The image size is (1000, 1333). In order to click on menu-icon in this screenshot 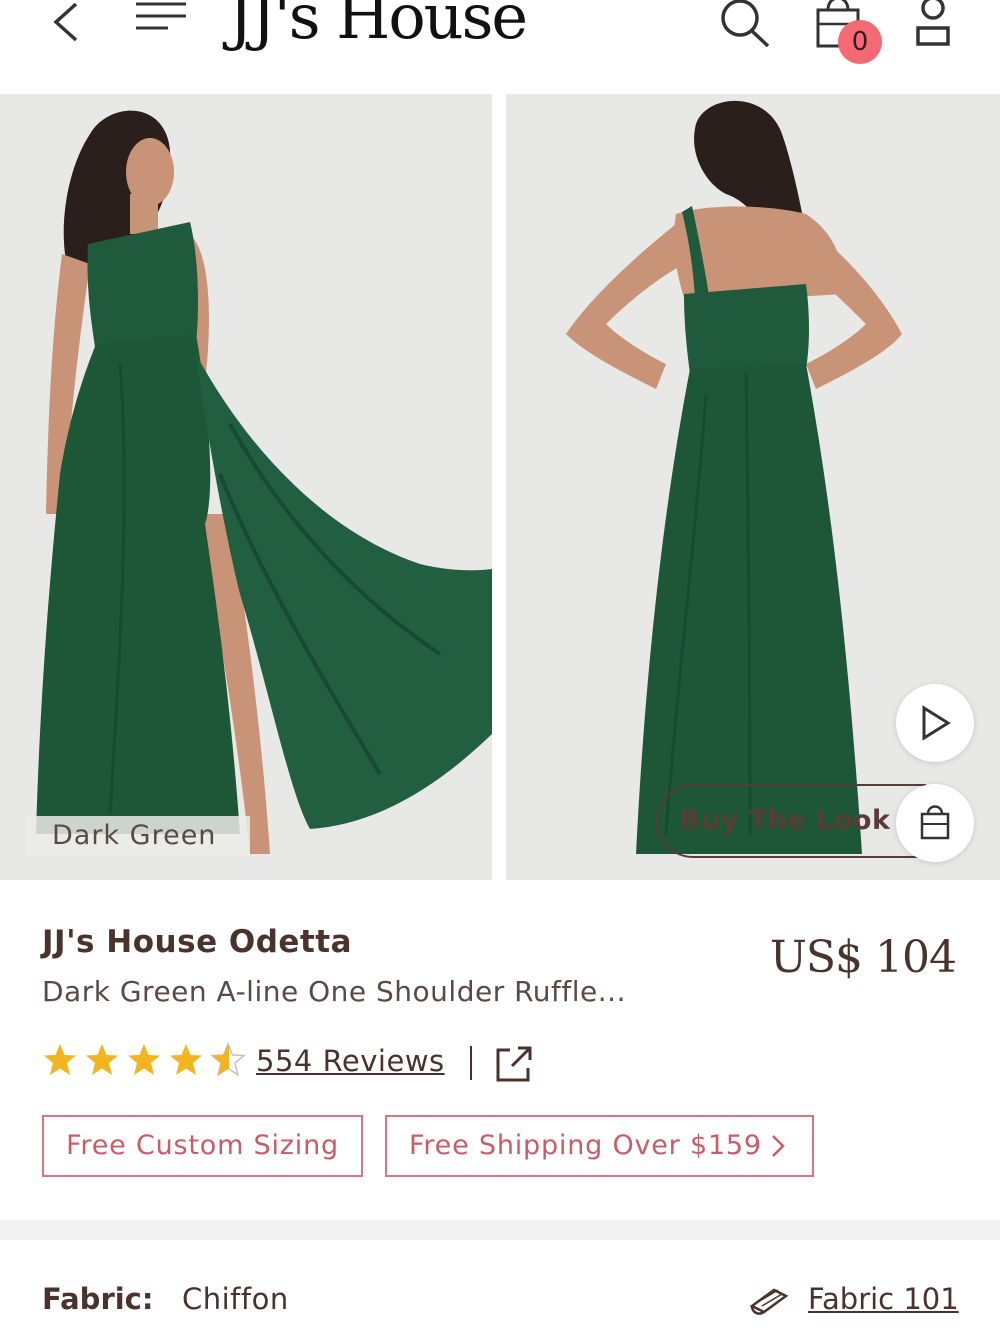, I will do `click(161, 20)`.